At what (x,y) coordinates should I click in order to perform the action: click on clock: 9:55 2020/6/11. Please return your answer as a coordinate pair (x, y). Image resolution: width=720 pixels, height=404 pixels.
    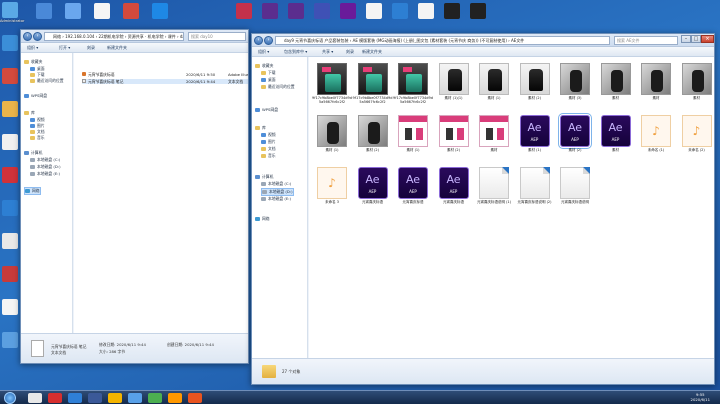
    Looking at the image, I should click on (700, 397).